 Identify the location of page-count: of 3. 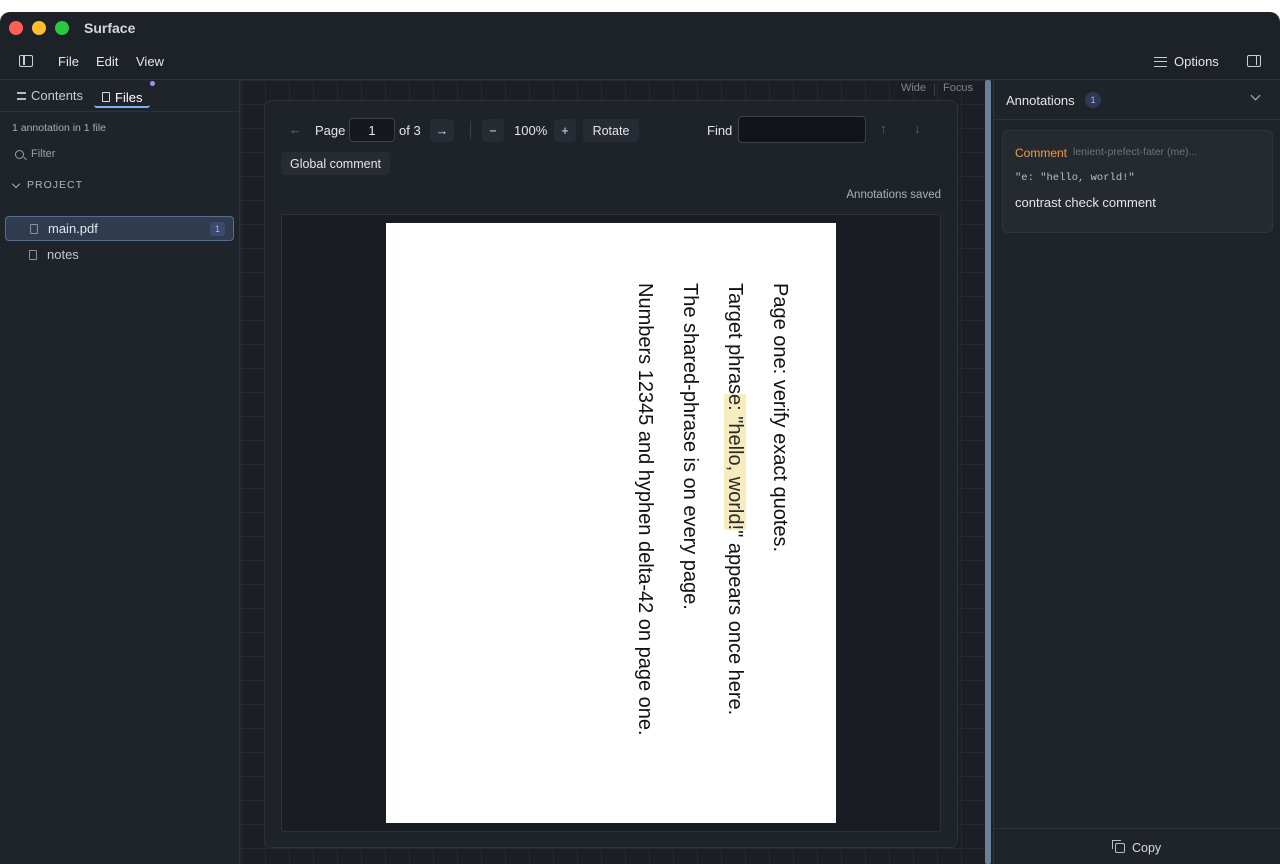
(410, 130).